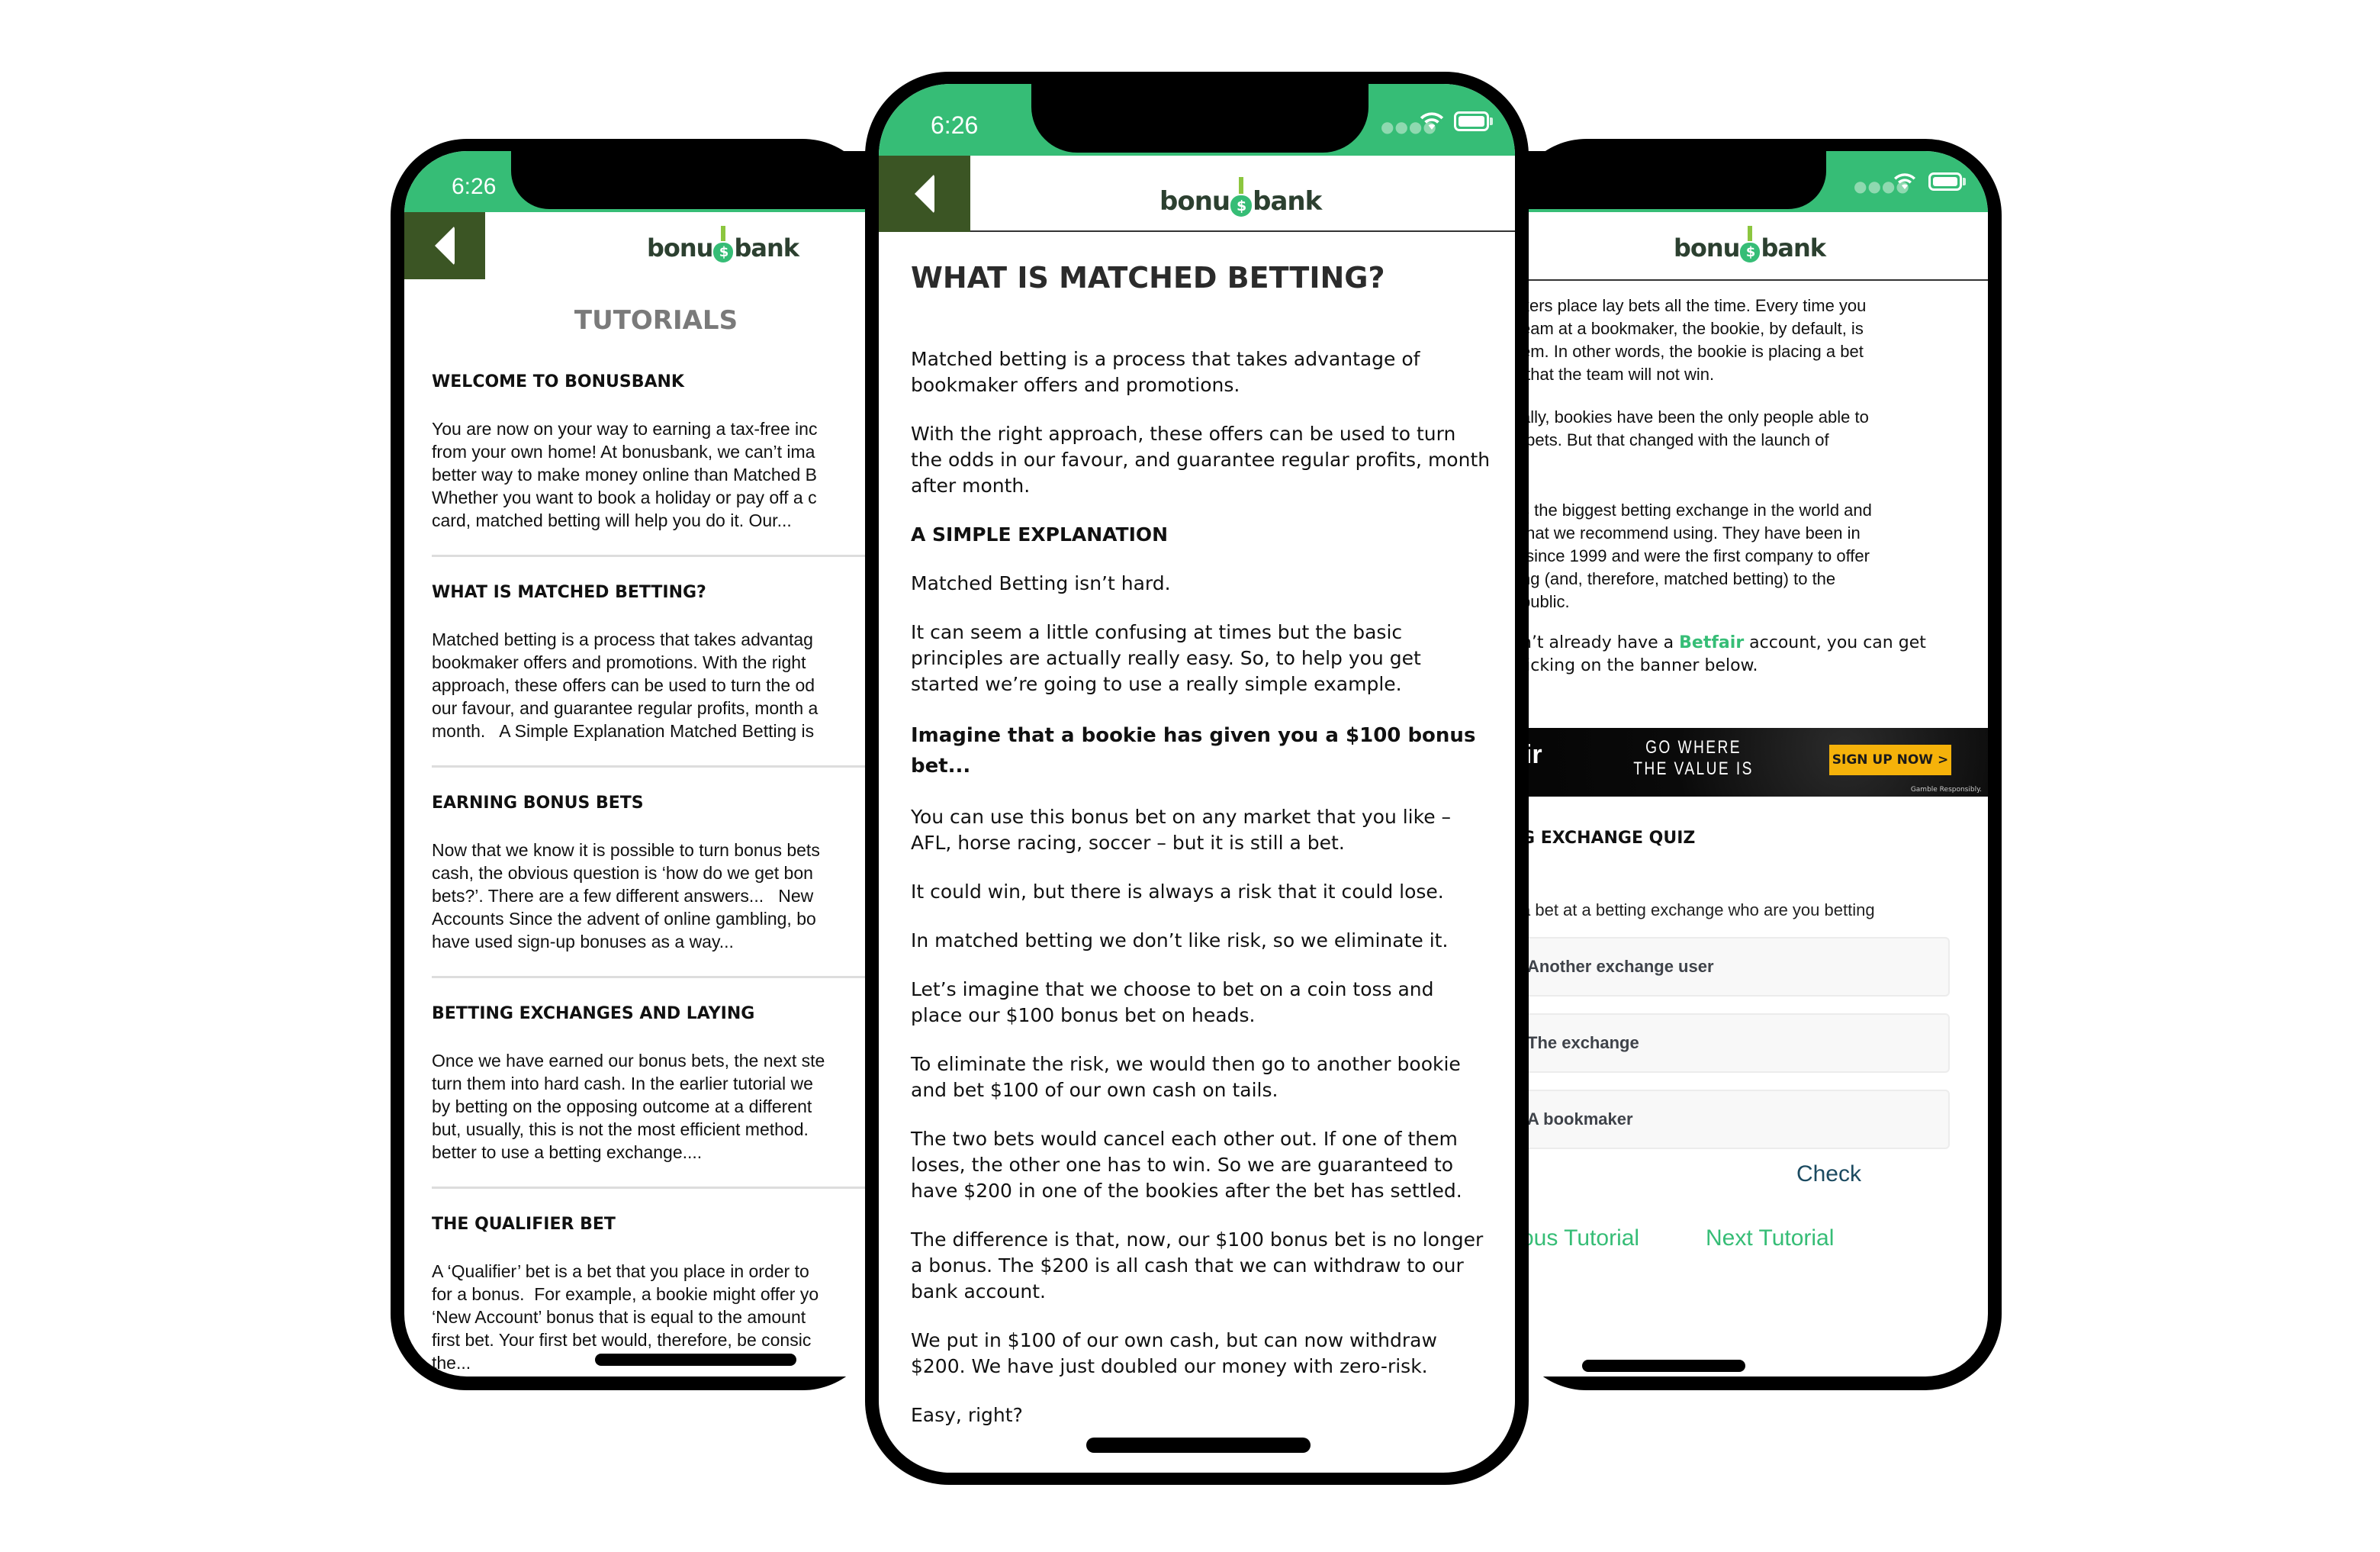 Image resolution: width=2380 pixels, height=1552 pixels. Describe the element at coordinates (1693, 758) in the screenshot. I see `banner-headline: GO WHERE THE VALUE IS` at that location.